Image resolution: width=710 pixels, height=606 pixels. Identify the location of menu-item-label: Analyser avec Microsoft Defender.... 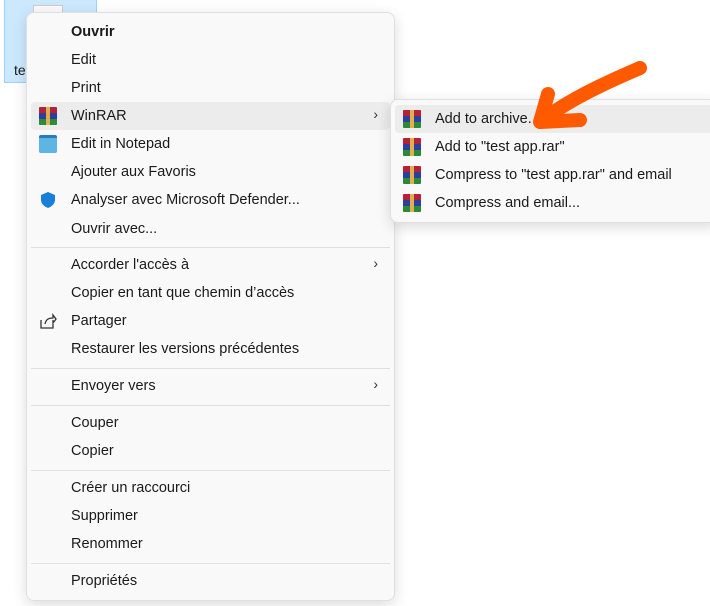
(185, 200).